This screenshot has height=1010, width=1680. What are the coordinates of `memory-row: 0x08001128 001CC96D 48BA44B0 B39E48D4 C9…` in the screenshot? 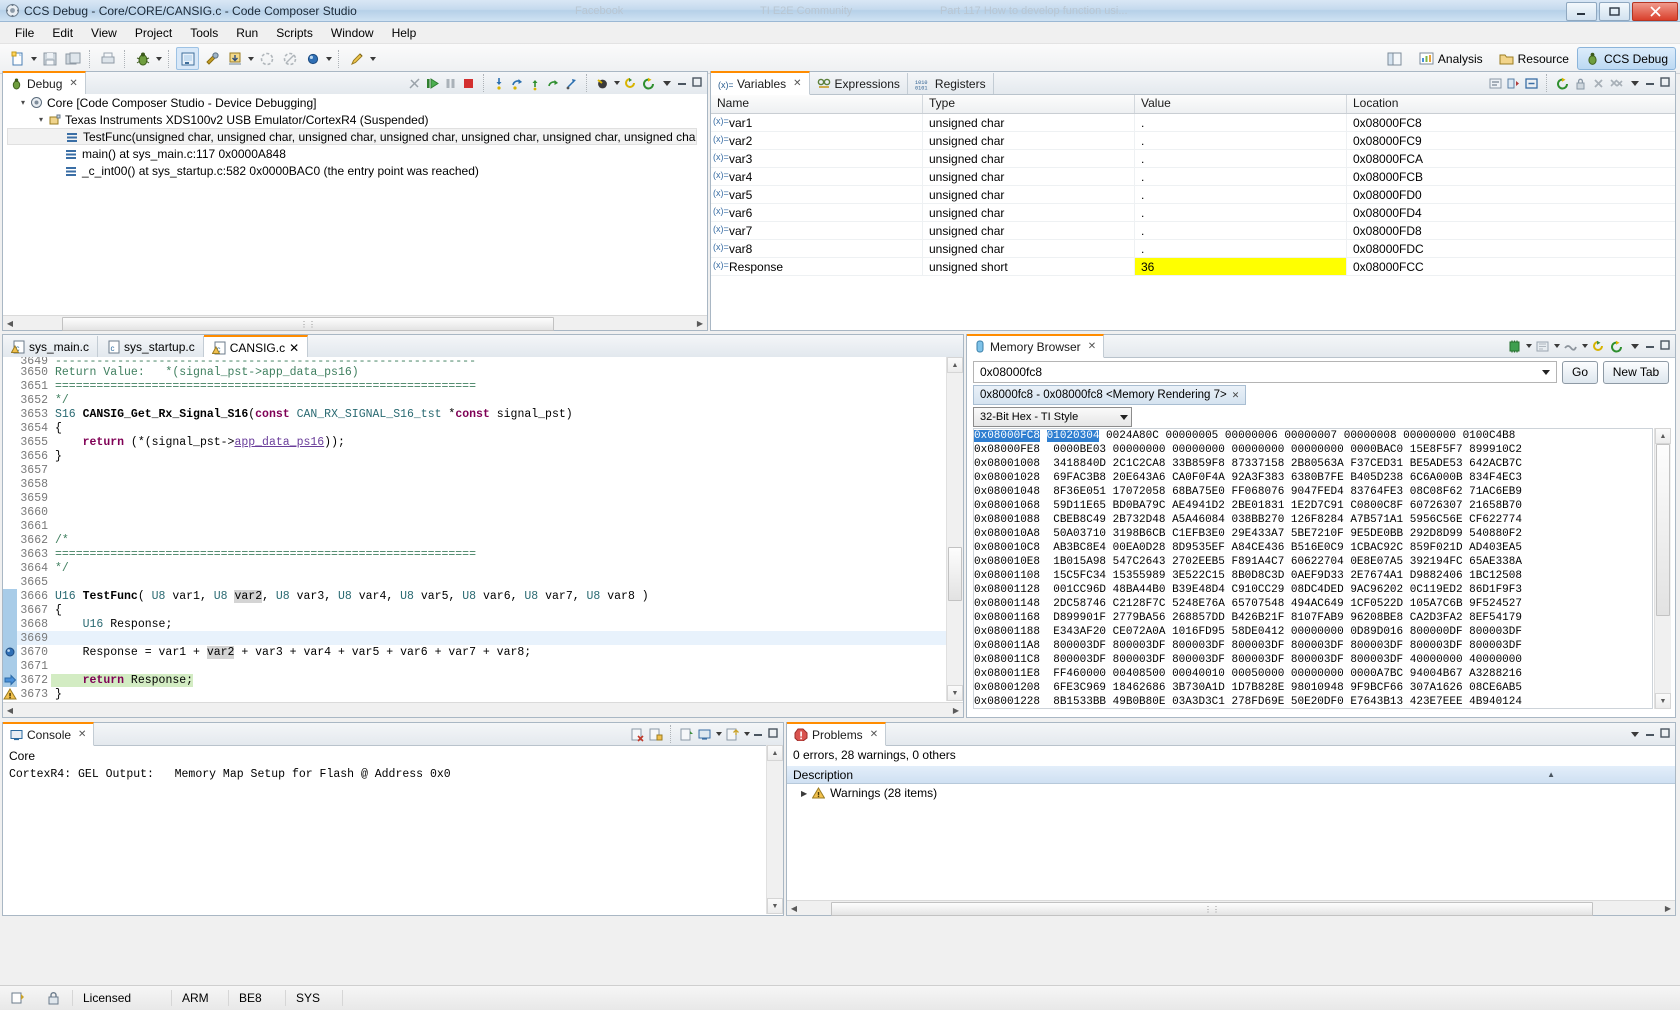 It's located at (1313, 590).